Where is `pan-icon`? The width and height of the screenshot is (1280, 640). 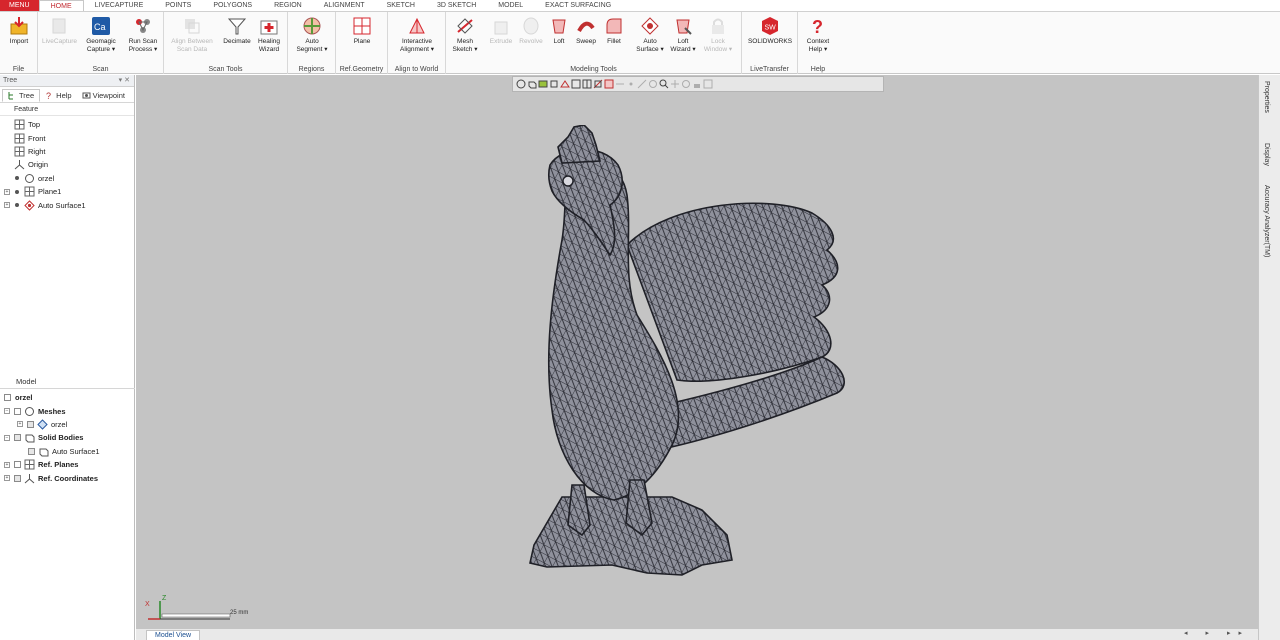
pan-icon is located at coordinates (675, 84).